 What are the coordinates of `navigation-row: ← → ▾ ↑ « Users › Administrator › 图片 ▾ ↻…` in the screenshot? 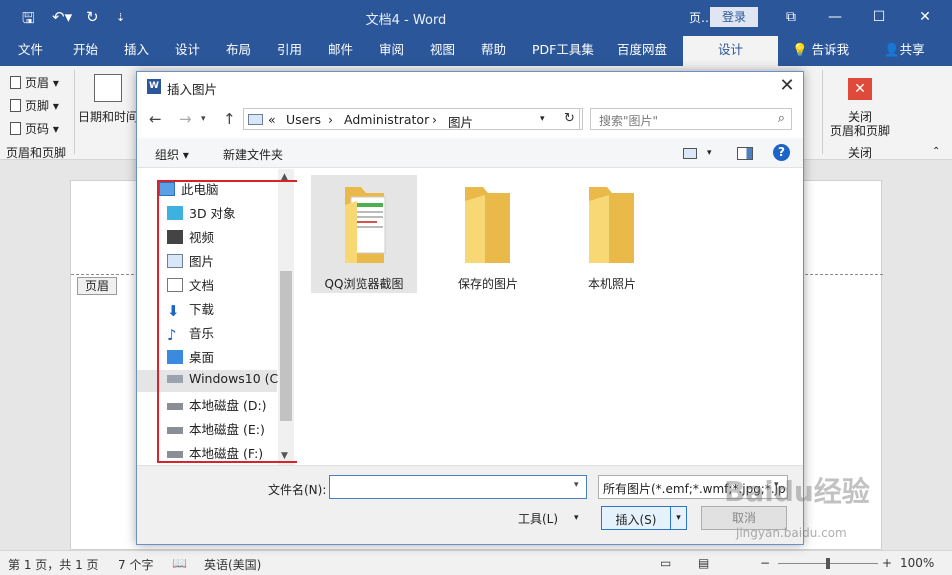 It's located at (470, 119).